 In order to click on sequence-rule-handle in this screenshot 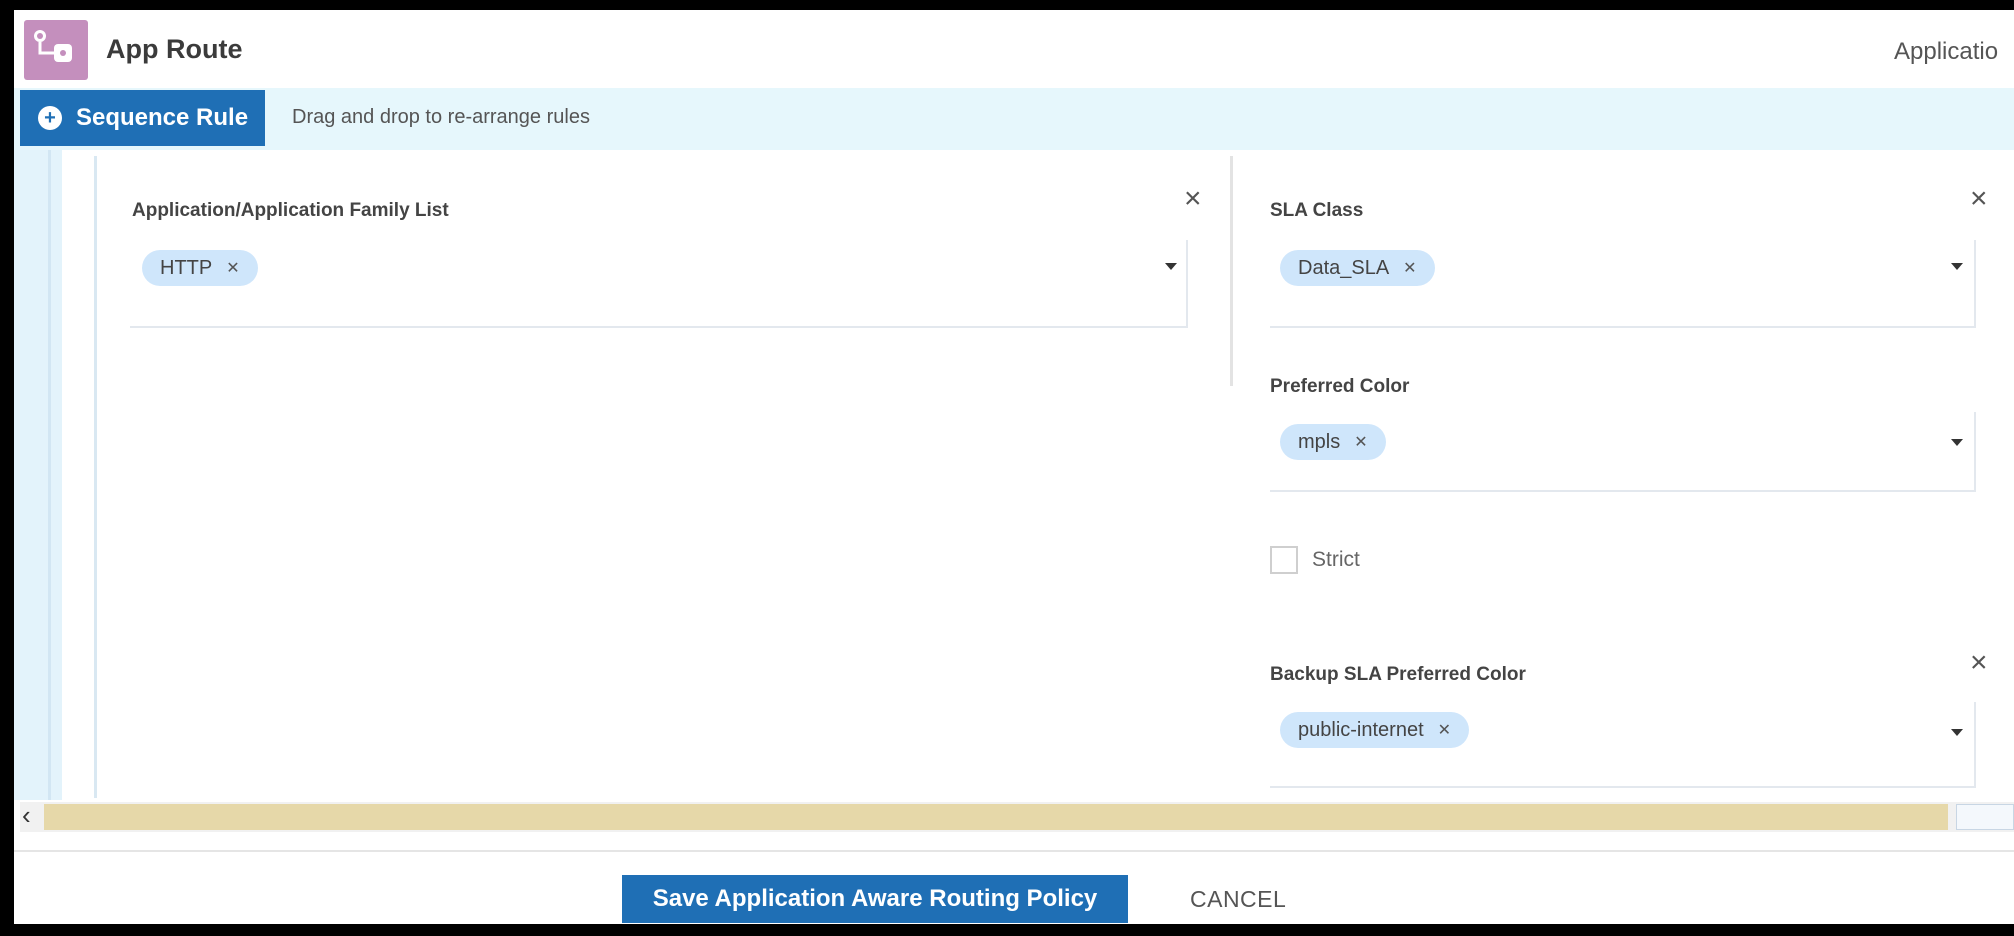, I will do `click(38, 475)`.